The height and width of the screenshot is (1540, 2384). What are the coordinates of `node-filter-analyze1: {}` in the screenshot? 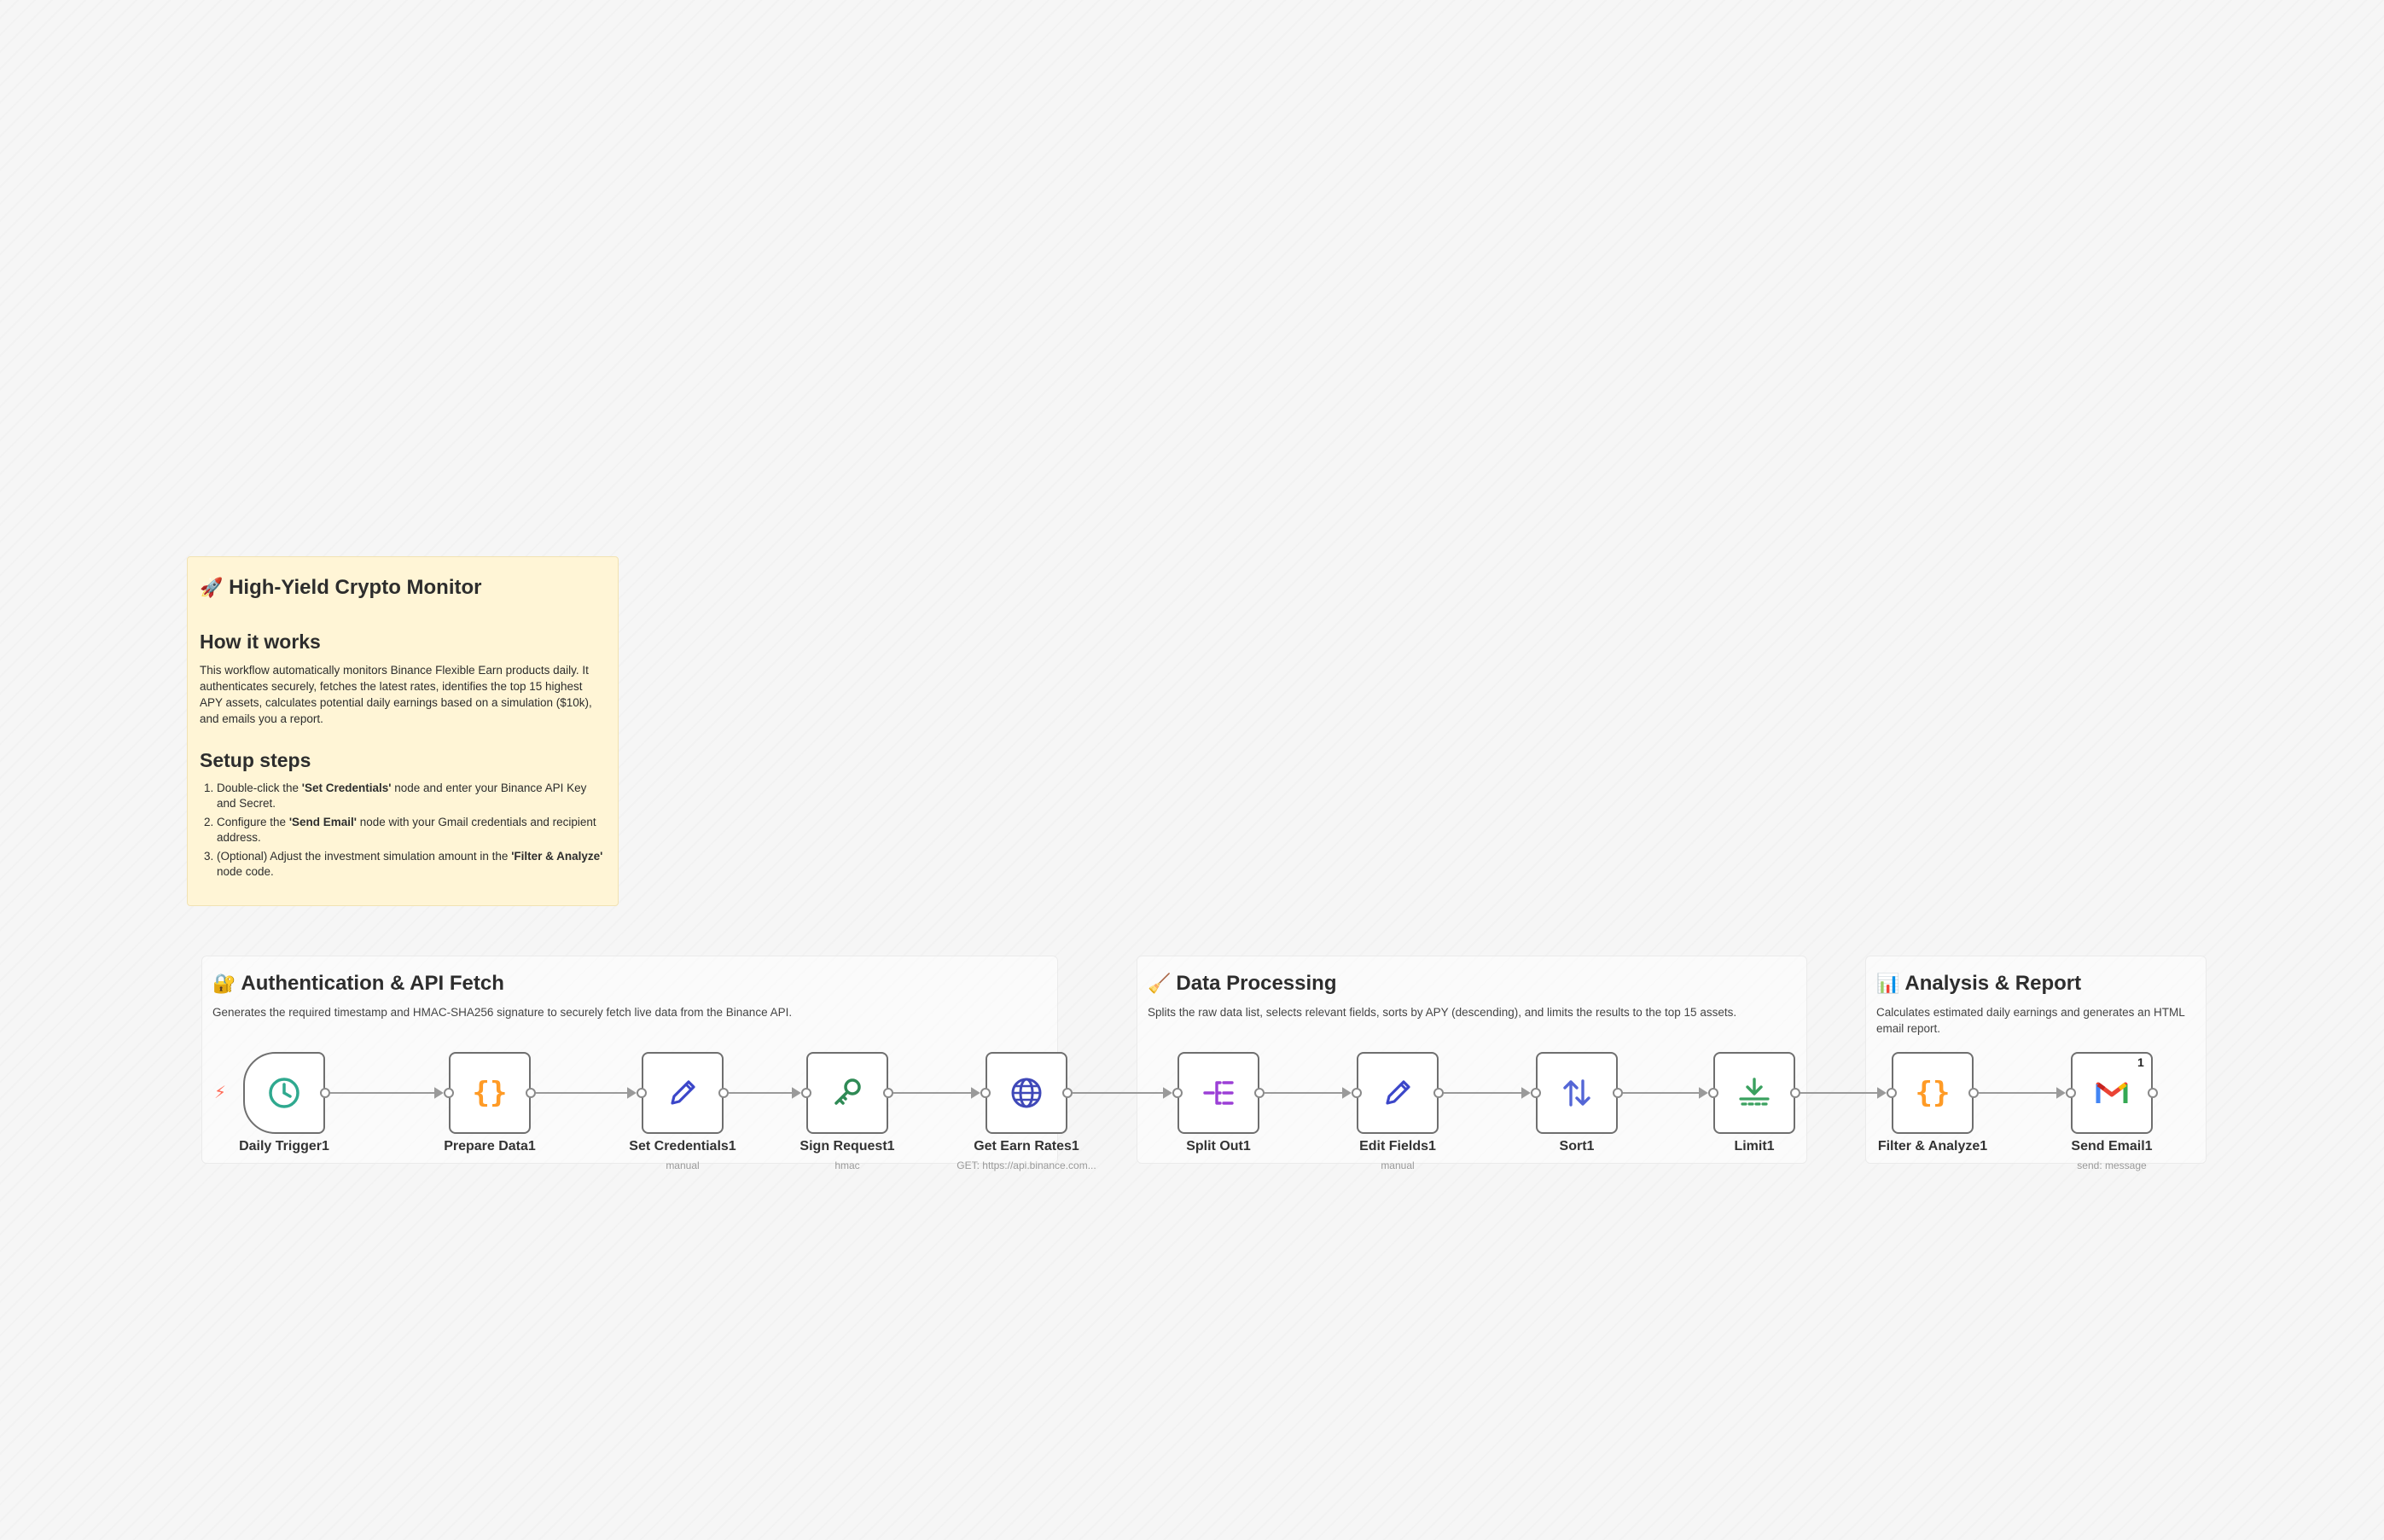 It's located at (1933, 1093).